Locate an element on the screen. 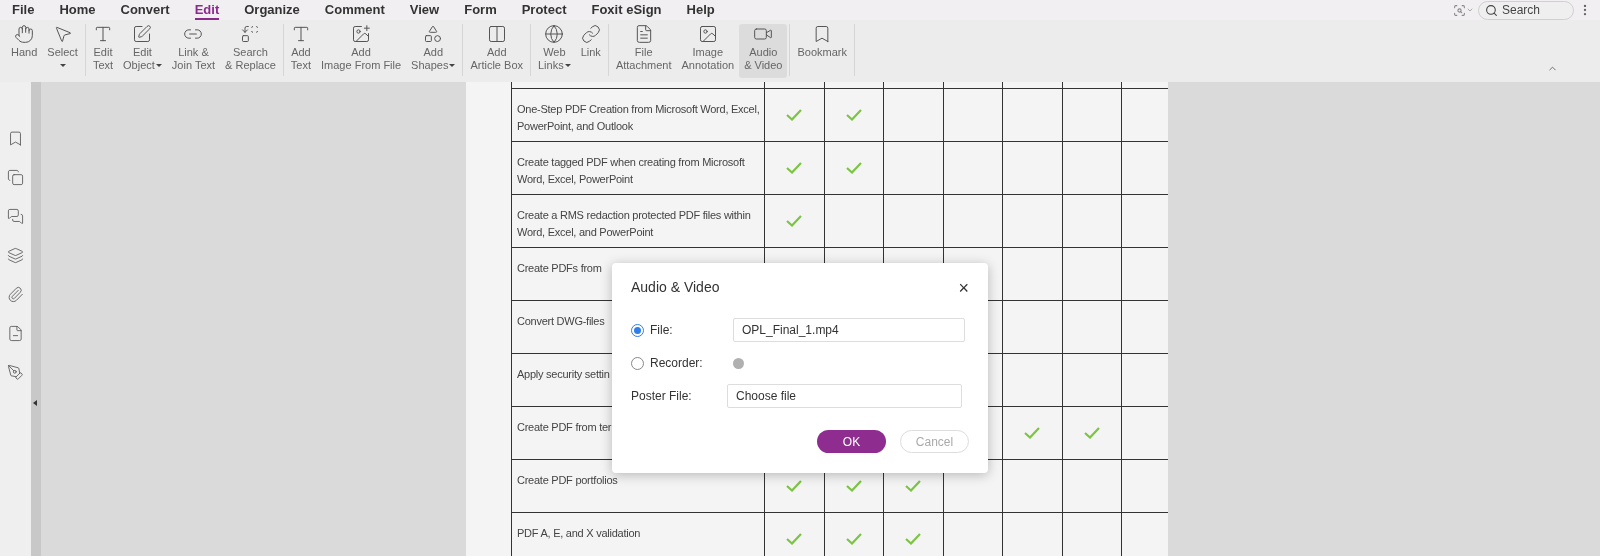 This screenshot has width=1600, height=556. field-label: Poster File: is located at coordinates (662, 396).